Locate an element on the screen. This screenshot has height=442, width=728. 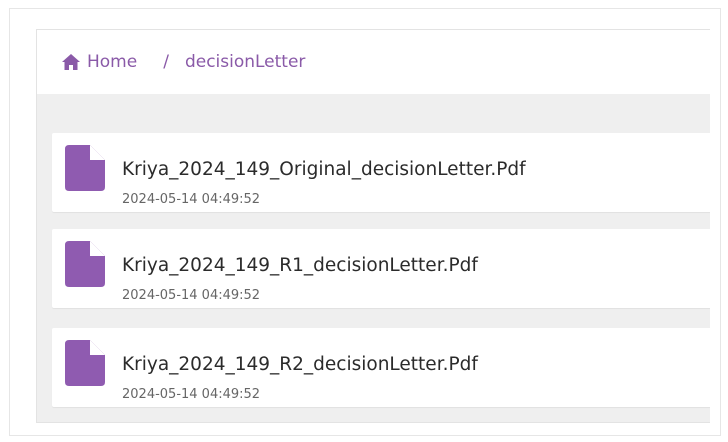
breadcrumb-home-link: Home is located at coordinates (99, 62).